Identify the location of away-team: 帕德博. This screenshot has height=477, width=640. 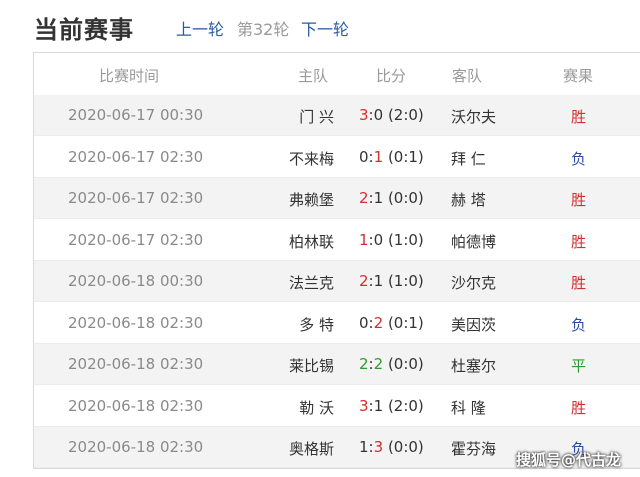
(473, 241).